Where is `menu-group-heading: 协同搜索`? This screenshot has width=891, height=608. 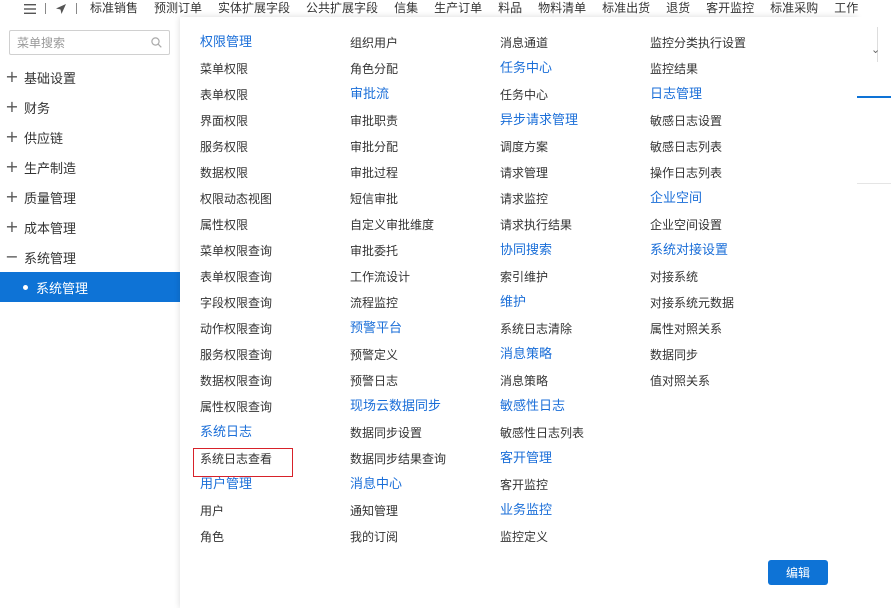 menu-group-heading: 协同搜索 is located at coordinates (542, 251).